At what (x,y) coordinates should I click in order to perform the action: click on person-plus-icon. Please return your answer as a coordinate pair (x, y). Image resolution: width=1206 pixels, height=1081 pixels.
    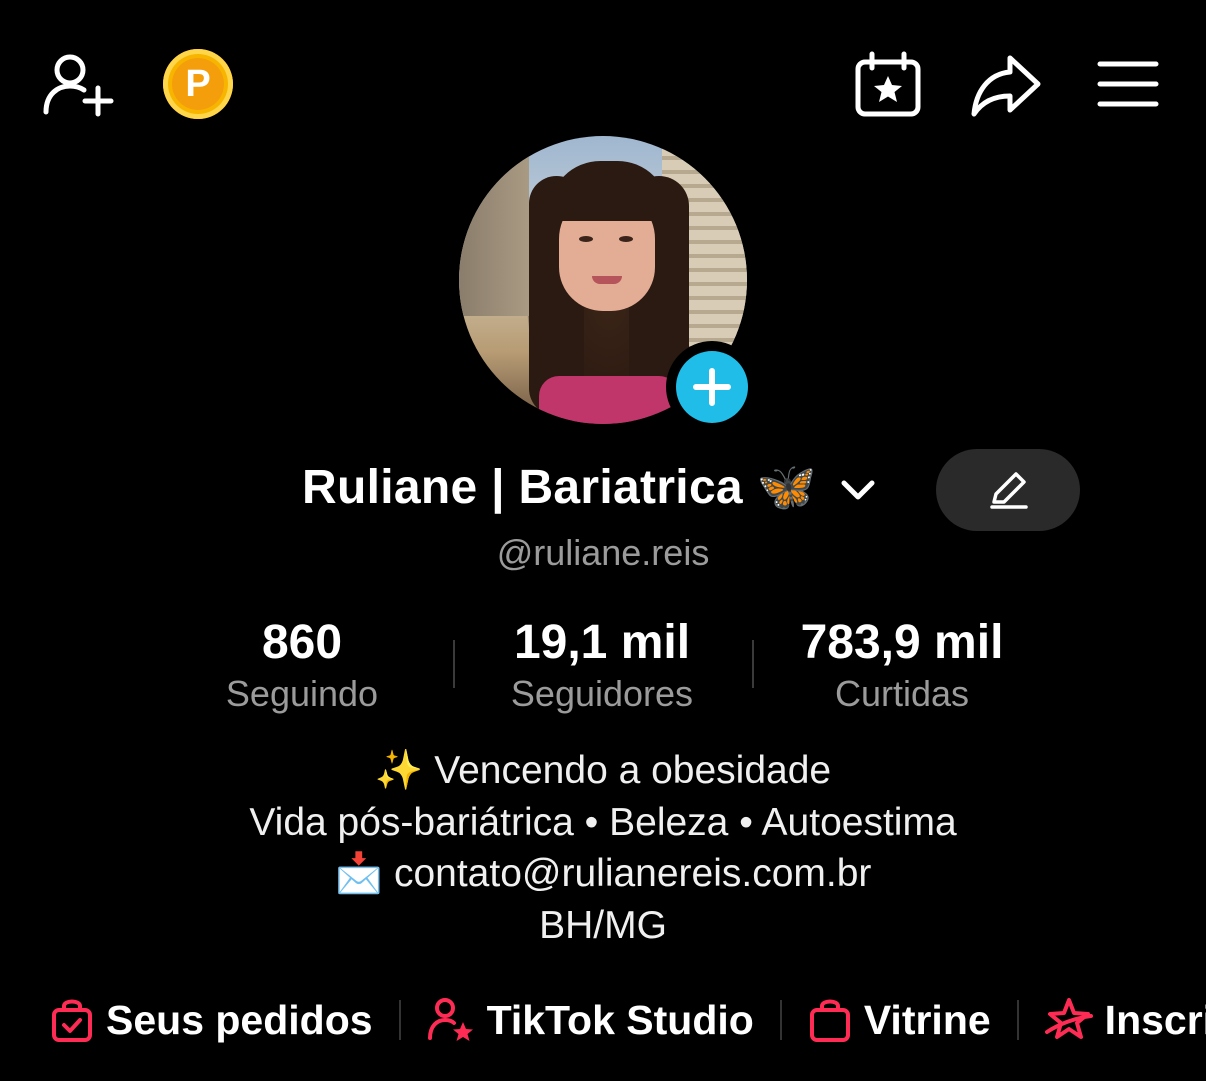
    Looking at the image, I should click on (78, 85).